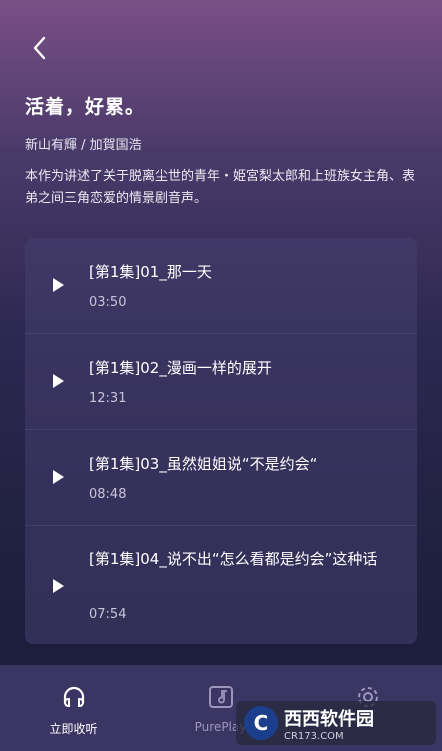 Image resolution: width=442 pixels, height=751 pixels. What do you see at coordinates (221, 382) in the screenshot?
I see `episode-row: [第1集]02_漫画一样的展开 12:31` at bounding box center [221, 382].